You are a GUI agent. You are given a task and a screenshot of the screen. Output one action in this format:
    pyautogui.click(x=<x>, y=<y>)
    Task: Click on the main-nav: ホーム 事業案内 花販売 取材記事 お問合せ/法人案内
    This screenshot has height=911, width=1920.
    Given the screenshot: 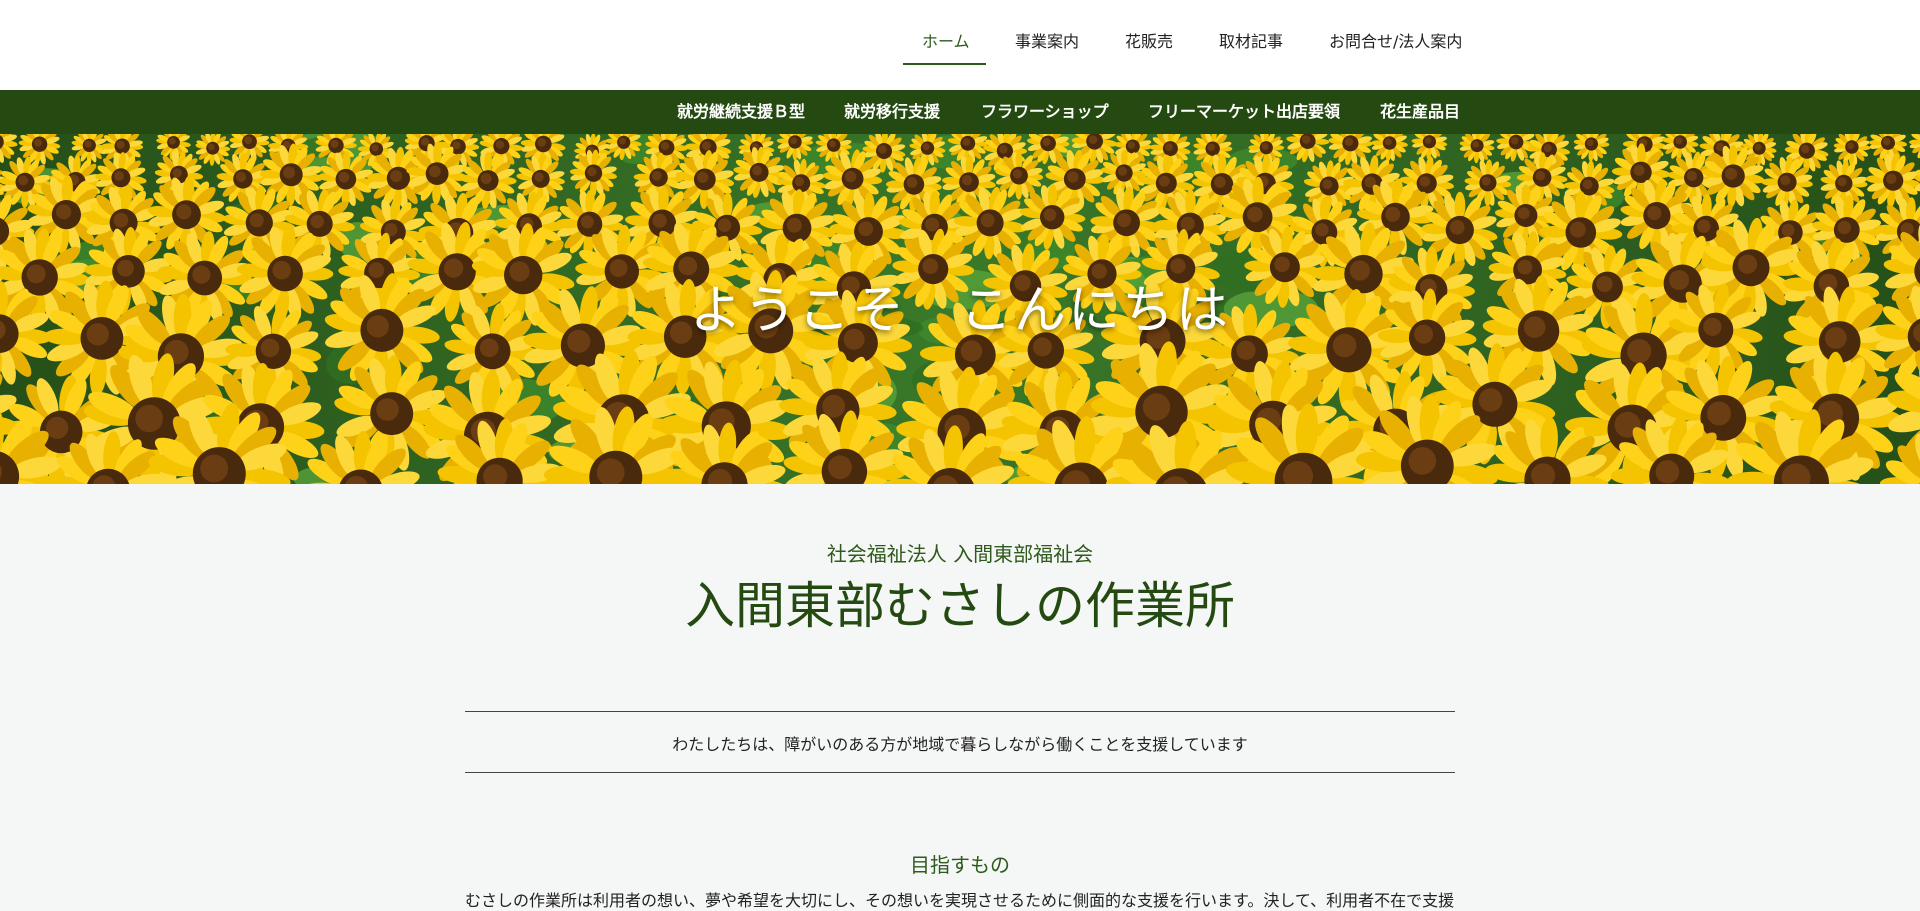 What is the action you would take?
    pyautogui.click(x=960, y=45)
    